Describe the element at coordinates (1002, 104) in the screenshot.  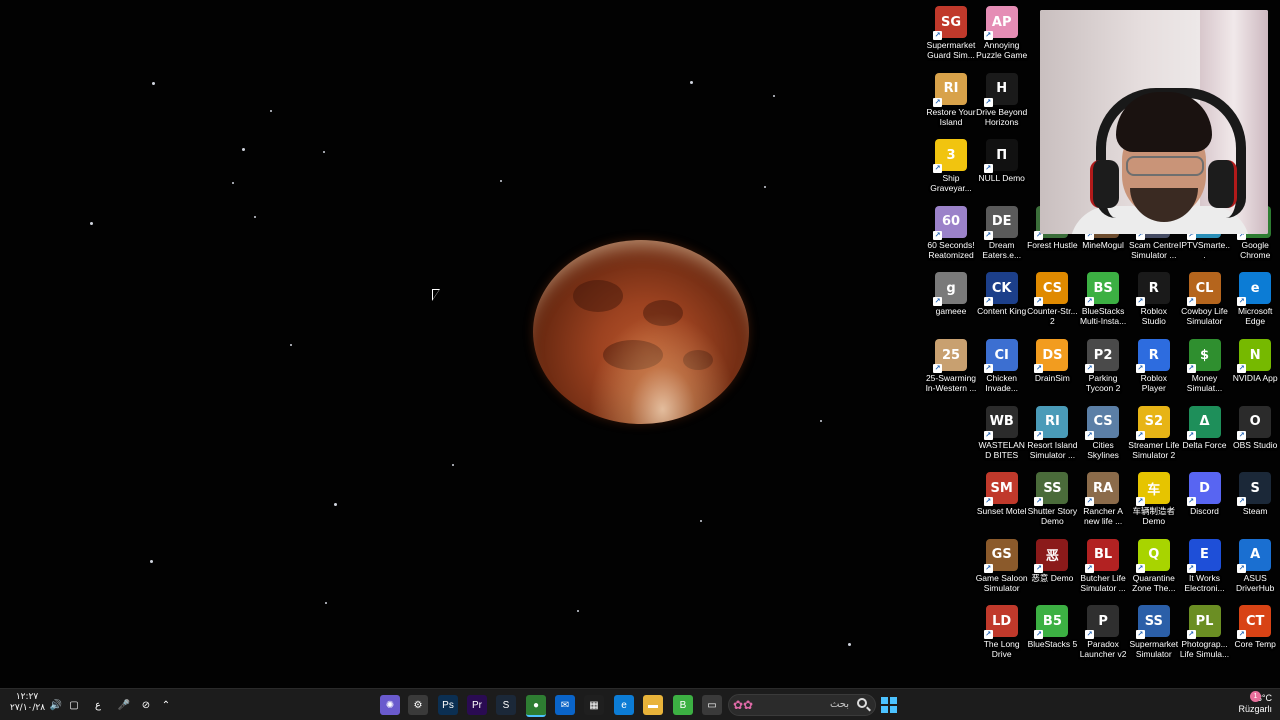
I see `desktop-icon: H ↗ Drive Beyond Horizons` at that location.